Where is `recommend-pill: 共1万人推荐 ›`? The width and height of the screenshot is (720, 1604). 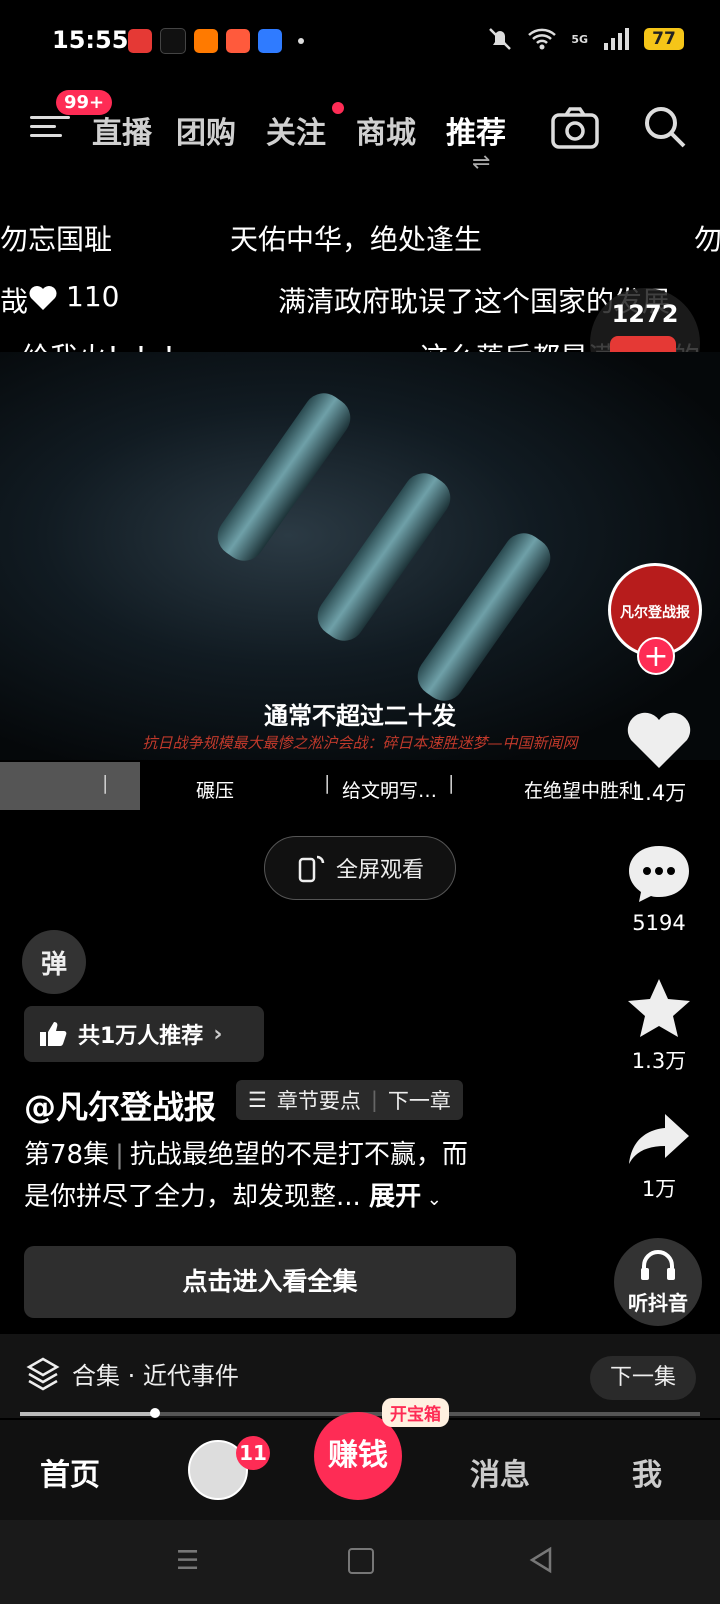 recommend-pill: 共1万人推荐 › is located at coordinates (144, 1034).